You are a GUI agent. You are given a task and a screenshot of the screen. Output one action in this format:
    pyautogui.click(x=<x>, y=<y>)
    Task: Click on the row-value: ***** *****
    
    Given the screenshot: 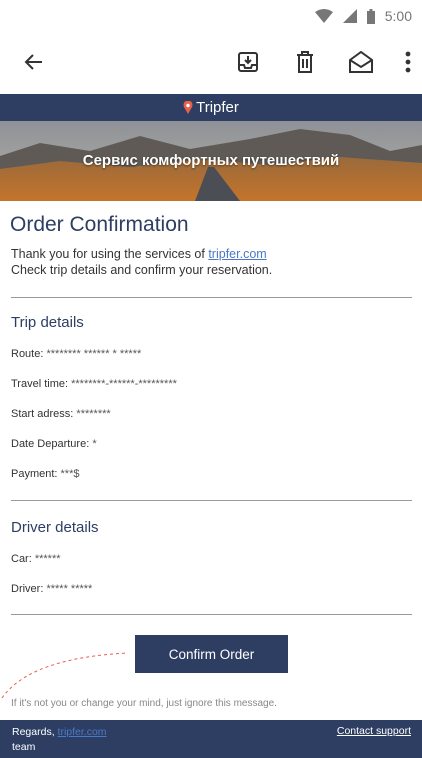 What is the action you would take?
    pyautogui.click(x=69, y=589)
    